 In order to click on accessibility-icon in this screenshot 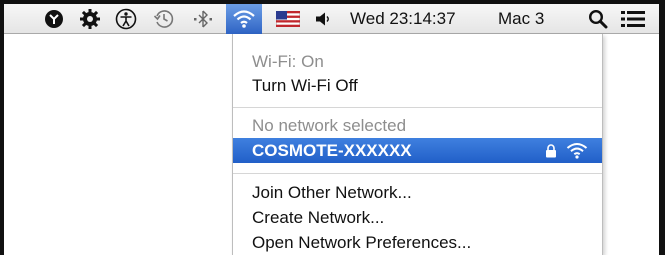, I will do `click(126, 19)`.